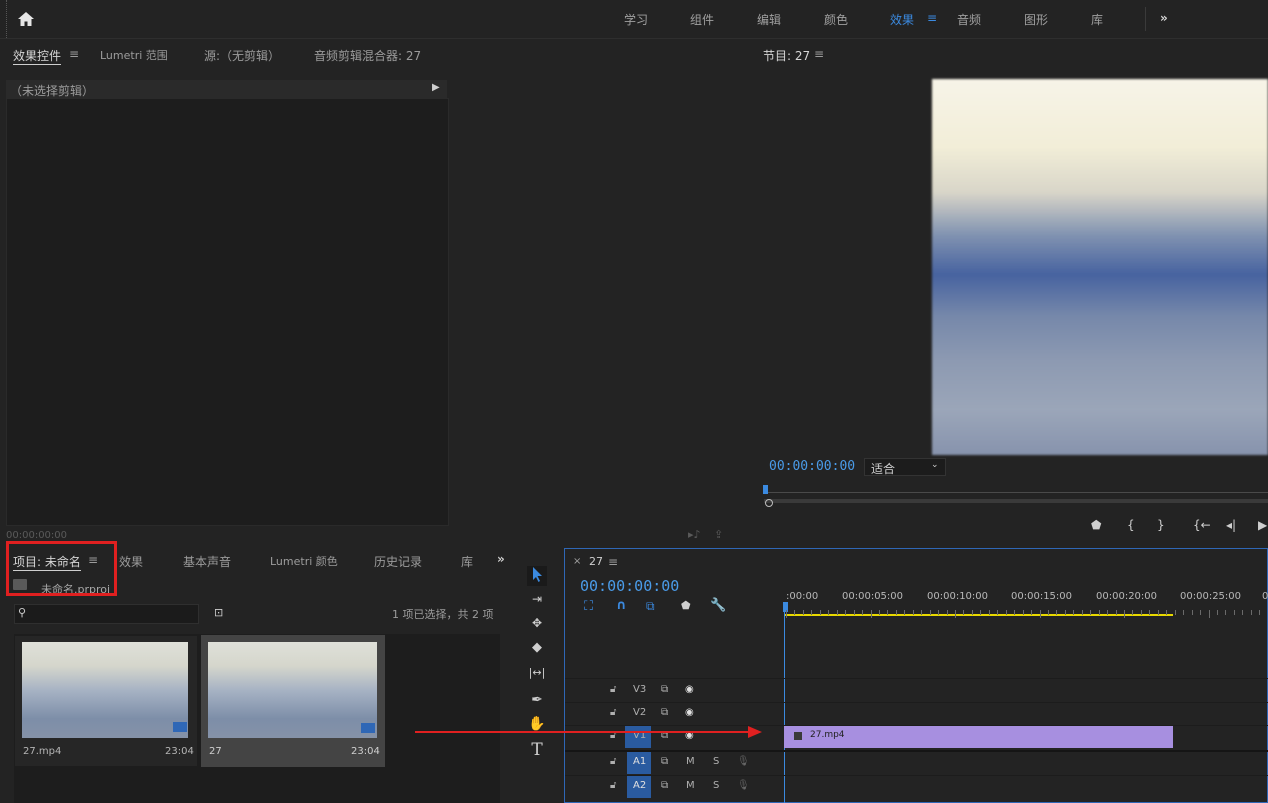  Describe the element at coordinates (694, 534) in the screenshot. I see `filter-audio-icon: ▸♪` at that location.